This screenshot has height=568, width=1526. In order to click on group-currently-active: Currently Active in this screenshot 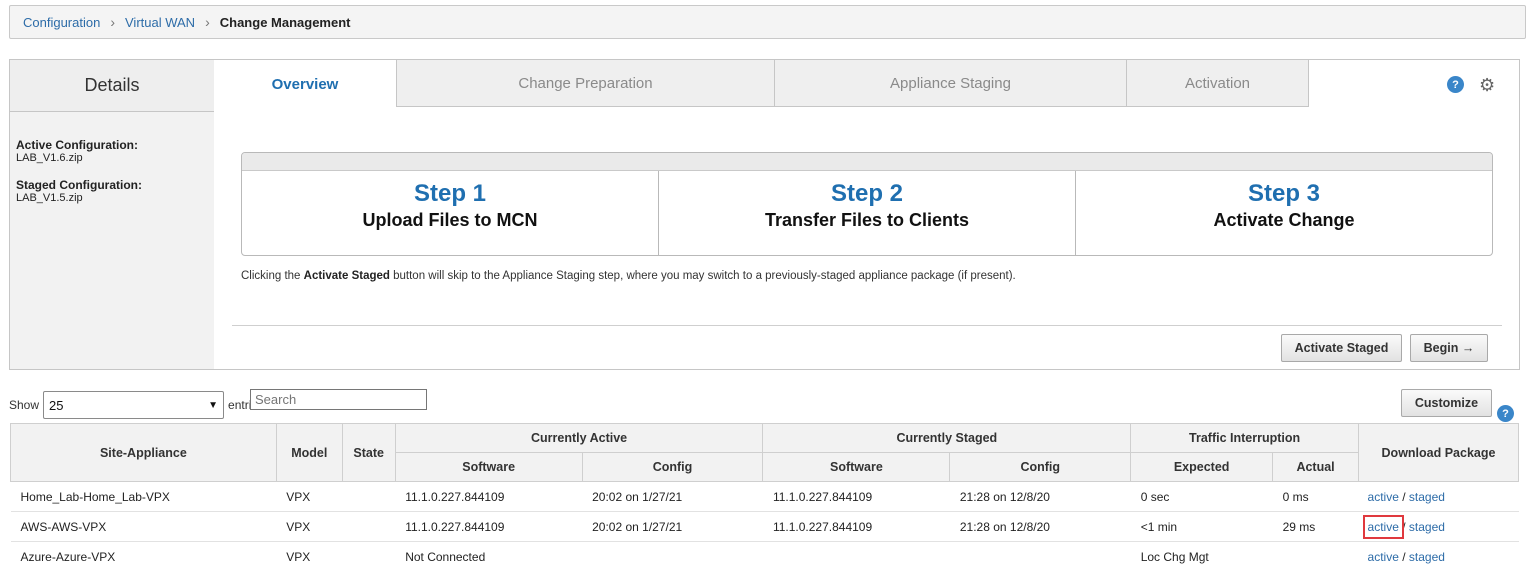, I will do `click(579, 438)`.